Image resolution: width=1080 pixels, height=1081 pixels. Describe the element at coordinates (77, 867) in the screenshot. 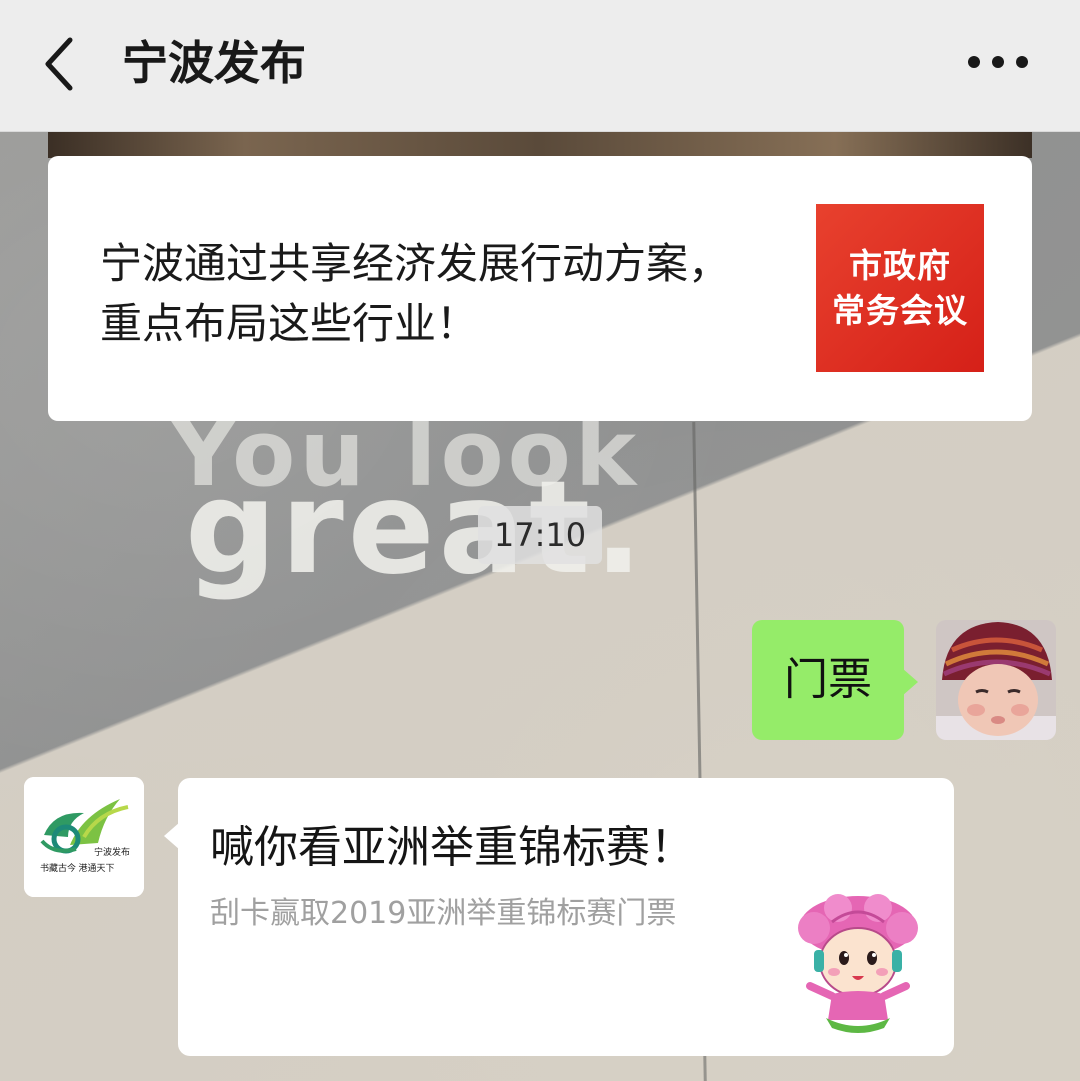

I see `logo-slogan-text: 书藏古今 港通天下` at that location.